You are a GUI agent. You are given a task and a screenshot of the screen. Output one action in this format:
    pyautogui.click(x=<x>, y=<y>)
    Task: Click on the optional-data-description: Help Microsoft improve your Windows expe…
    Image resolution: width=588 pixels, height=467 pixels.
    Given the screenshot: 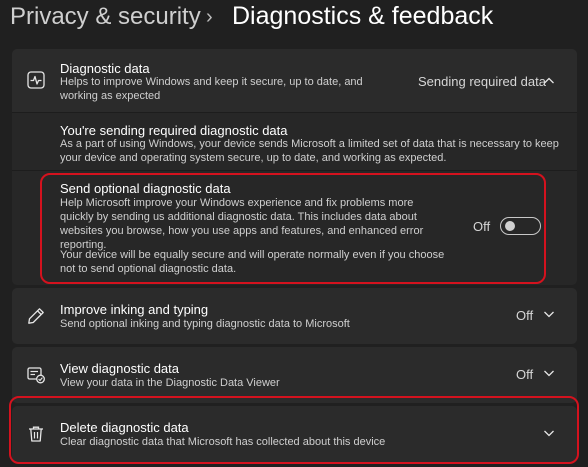 What is the action you would take?
    pyautogui.click(x=242, y=224)
    